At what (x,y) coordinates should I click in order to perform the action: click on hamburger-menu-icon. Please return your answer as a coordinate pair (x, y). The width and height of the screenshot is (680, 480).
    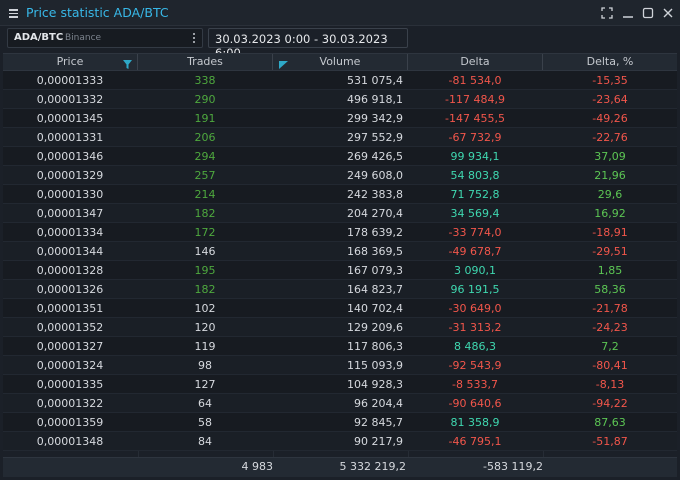
    Looking at the image, I should click on (14, 13).